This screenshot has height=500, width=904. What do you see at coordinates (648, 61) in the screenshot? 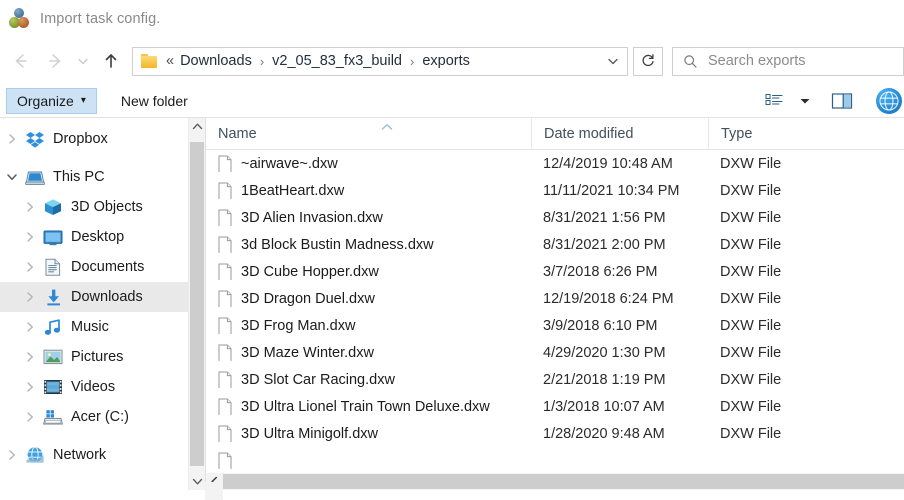
I see `refresh-button` at bounding box center [648, 61].